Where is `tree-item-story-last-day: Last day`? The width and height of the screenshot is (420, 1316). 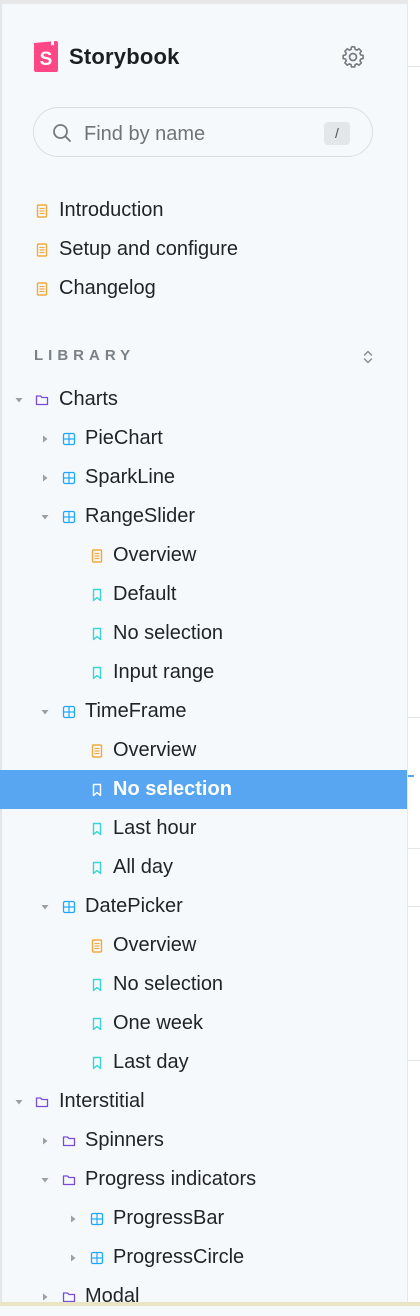
tree-item-story-last-day: Last day is located at coordinates (203, 1062).